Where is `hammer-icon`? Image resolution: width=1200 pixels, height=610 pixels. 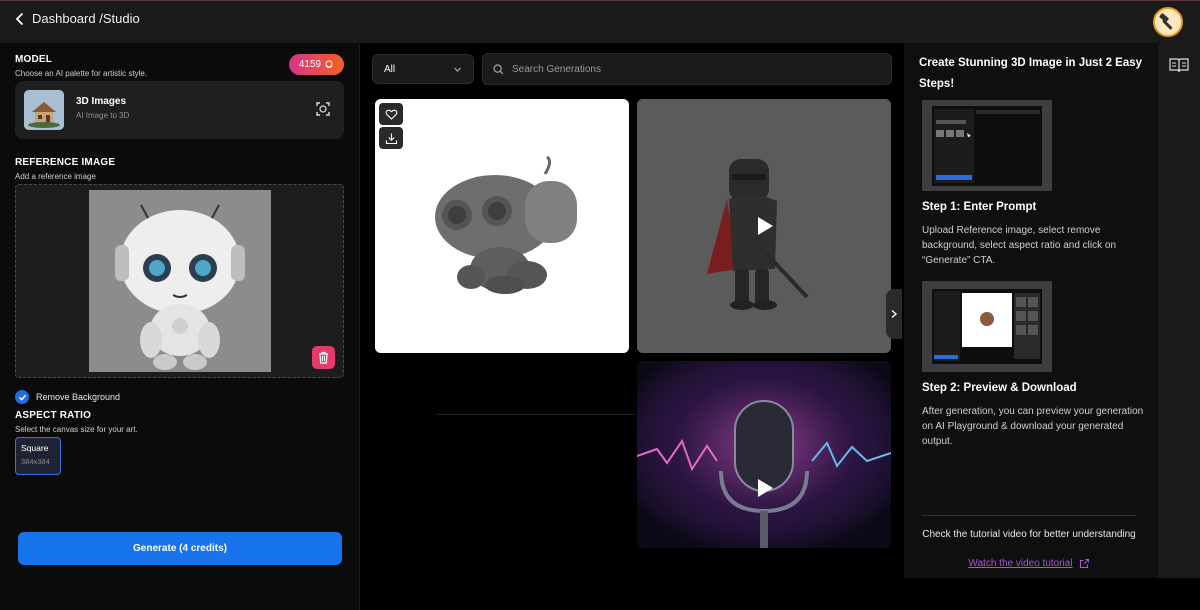
hammer-icon is located at coordinates (1166, 21).